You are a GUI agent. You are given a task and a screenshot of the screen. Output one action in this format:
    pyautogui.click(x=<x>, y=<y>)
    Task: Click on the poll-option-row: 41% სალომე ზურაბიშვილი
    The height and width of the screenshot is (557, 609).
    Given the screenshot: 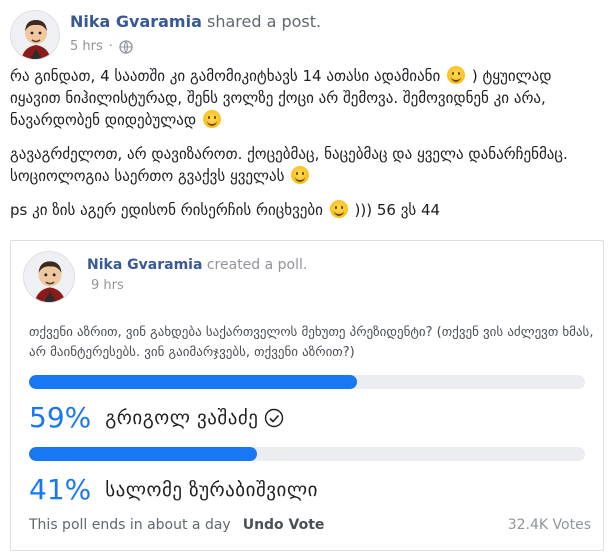 What is the action you would take?
    pyautogui.click(x=173, y=489)
    